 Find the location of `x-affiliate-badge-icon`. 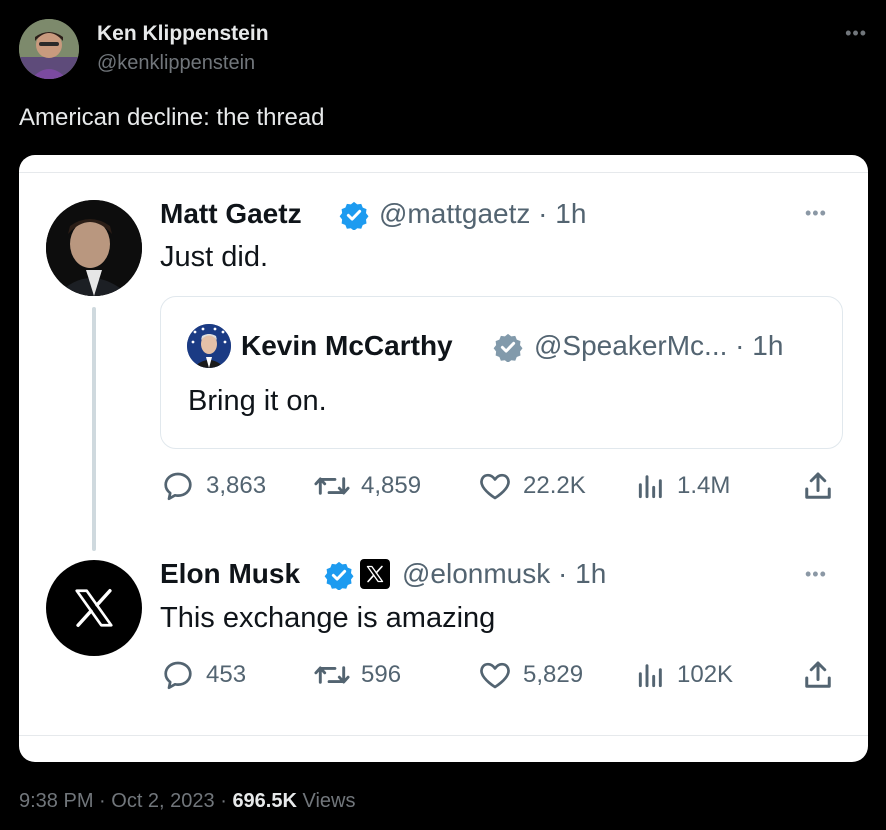

x-affiliate-badge-icon is located at coordinates (375, 574).